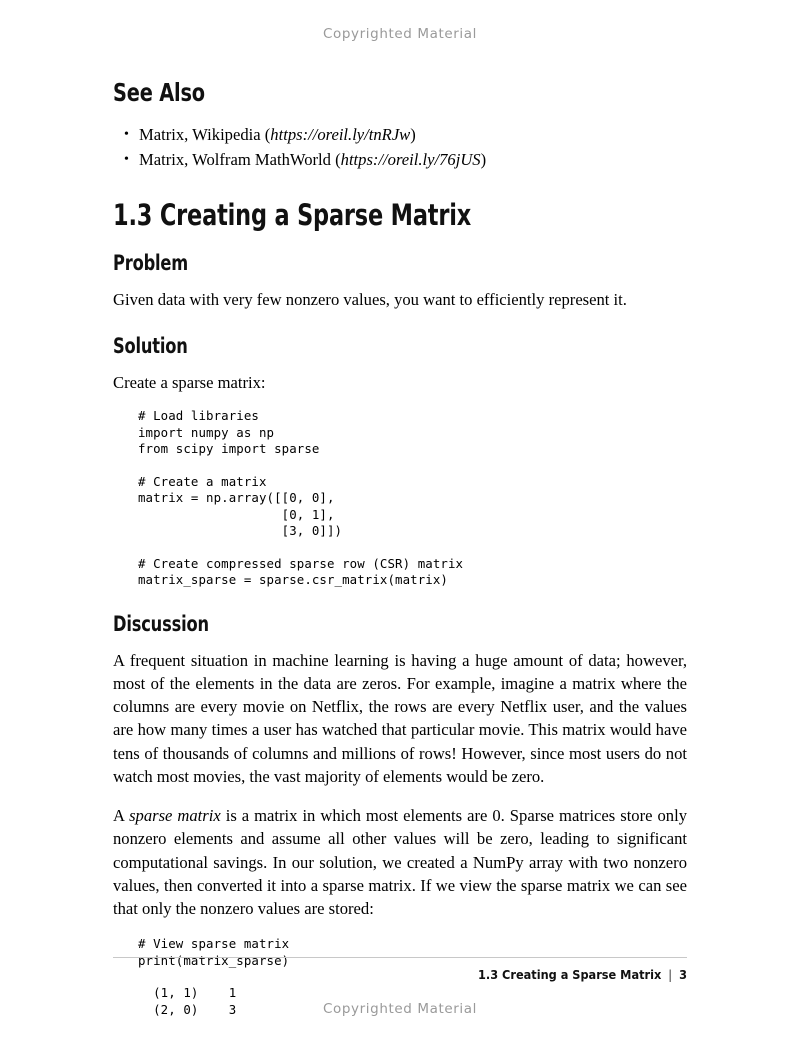 This screenshot has width=800, height=1049. Describe the element at coordinates (161, 623) in the screenshot. I see `discussion-heading: Discussion` at that location.